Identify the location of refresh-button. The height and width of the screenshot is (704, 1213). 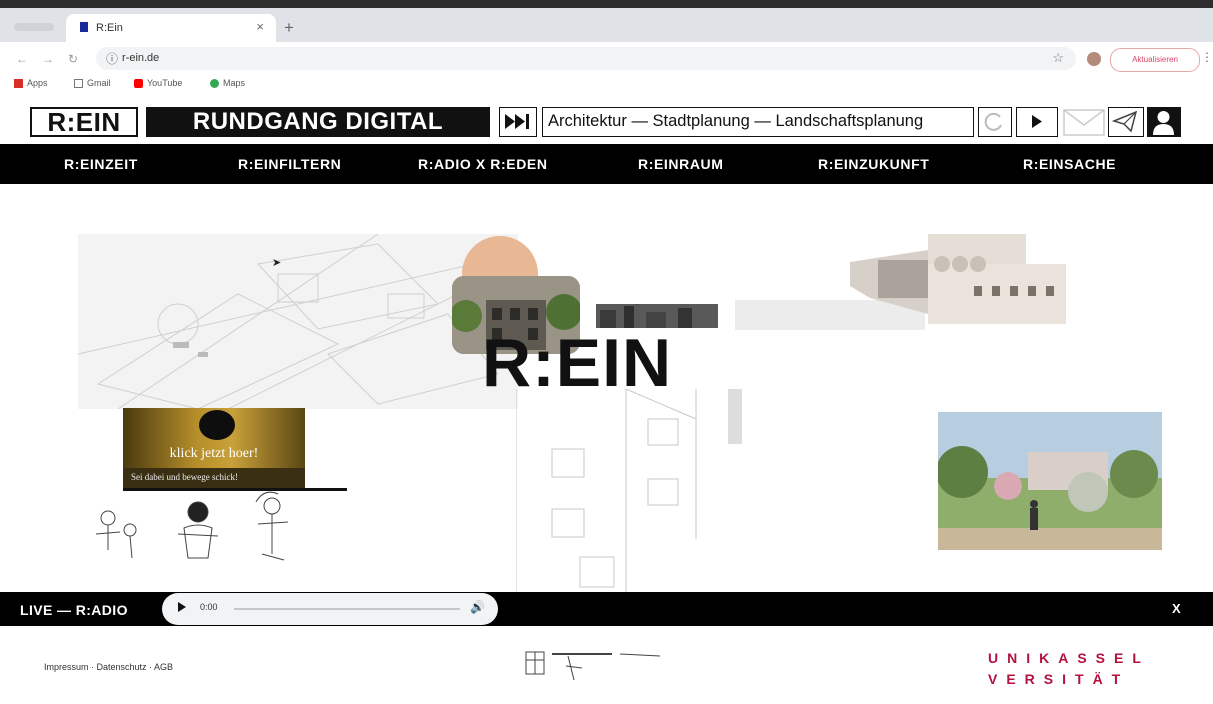
(995, 122).